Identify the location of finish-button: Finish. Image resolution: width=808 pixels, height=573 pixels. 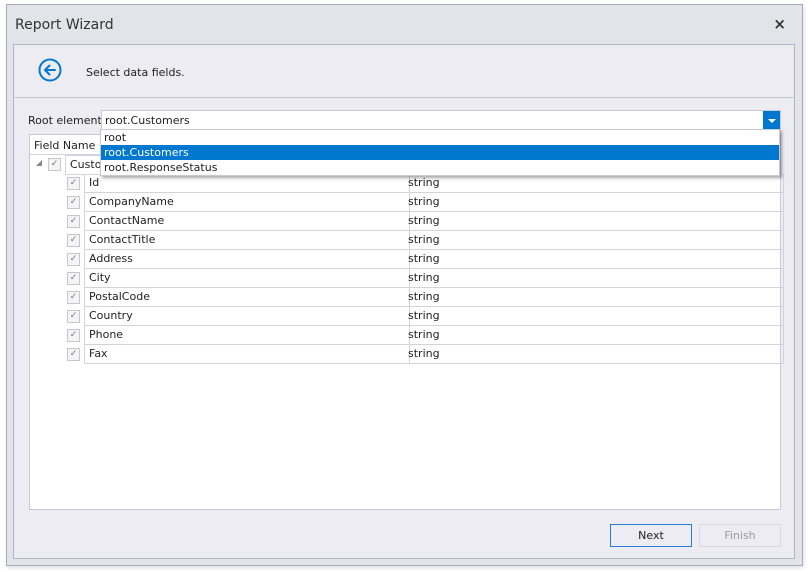
(740, 535).